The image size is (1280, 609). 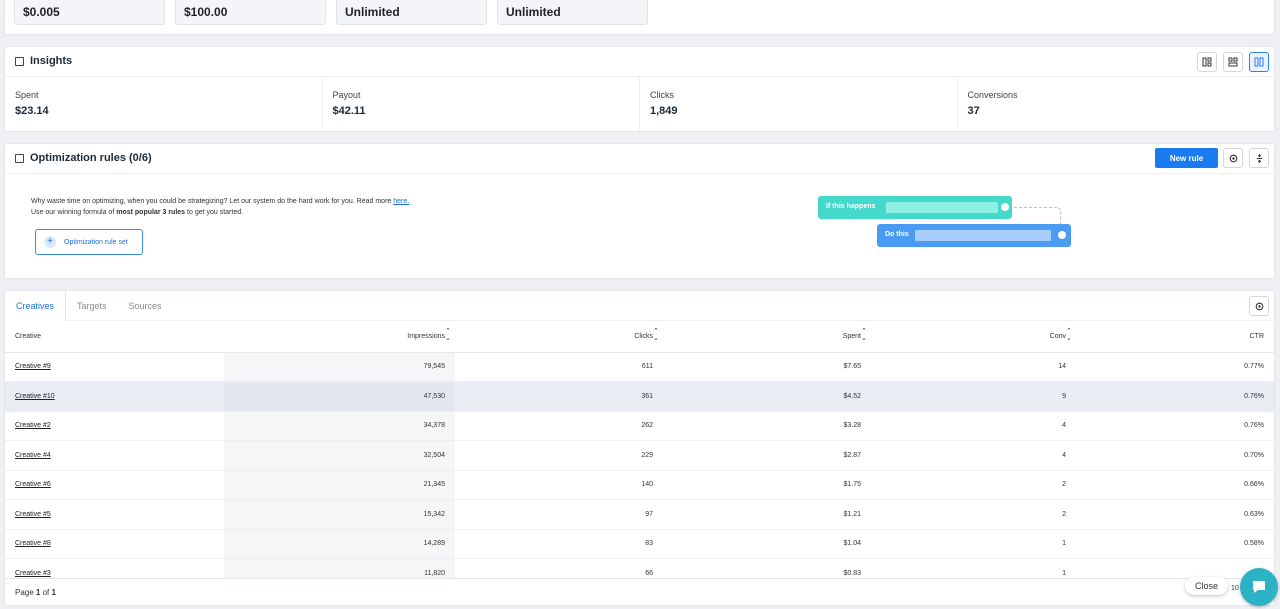 I want to click on col-header-clicks: Clicks ⌃ ⌄, so click(x=559, y=337).